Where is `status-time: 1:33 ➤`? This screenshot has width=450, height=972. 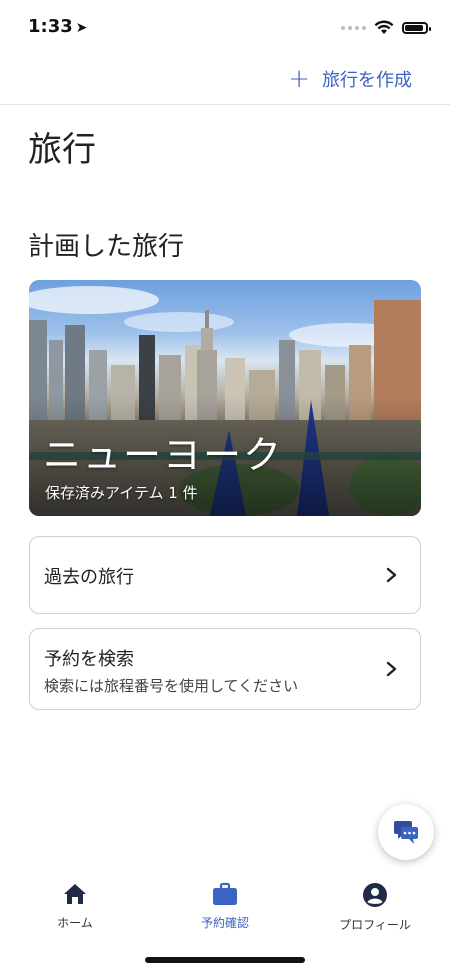
status-time: 1:33 ➤ is located at coordinates (58, 26).